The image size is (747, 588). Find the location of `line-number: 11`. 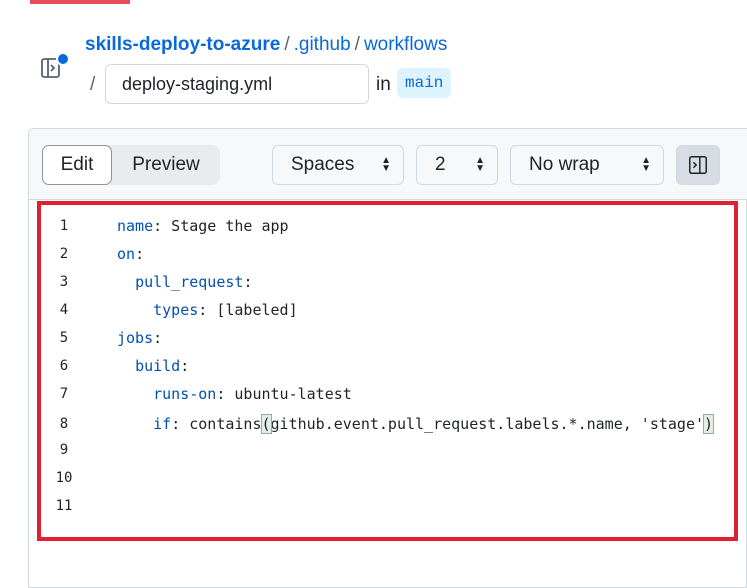

line-number: 11 is located at coordinates (64, 506).